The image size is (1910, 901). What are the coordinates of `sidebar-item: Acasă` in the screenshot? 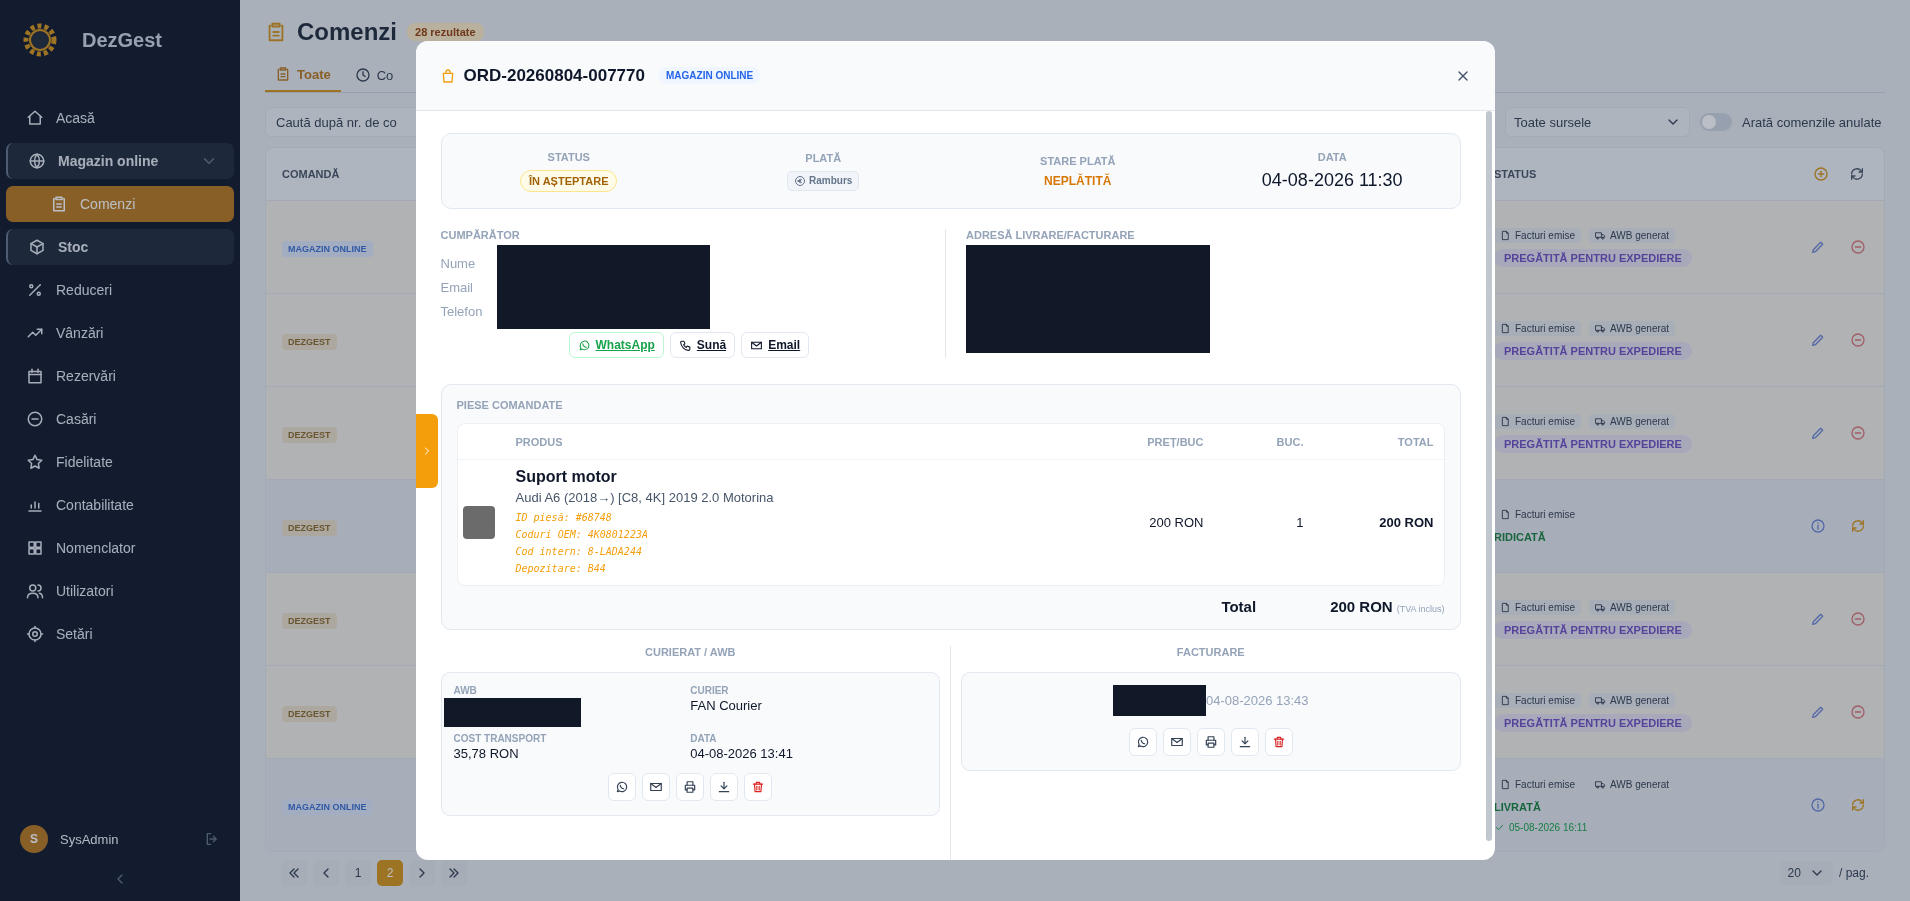 It's located at (120, 118).